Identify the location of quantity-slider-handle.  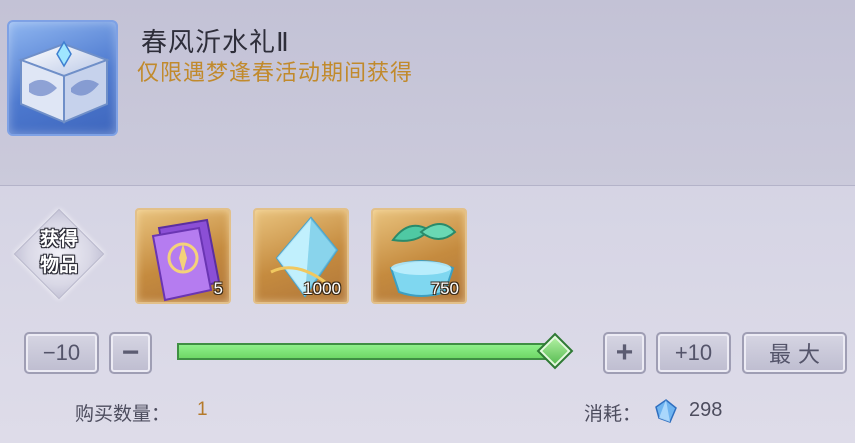
(555, 351).